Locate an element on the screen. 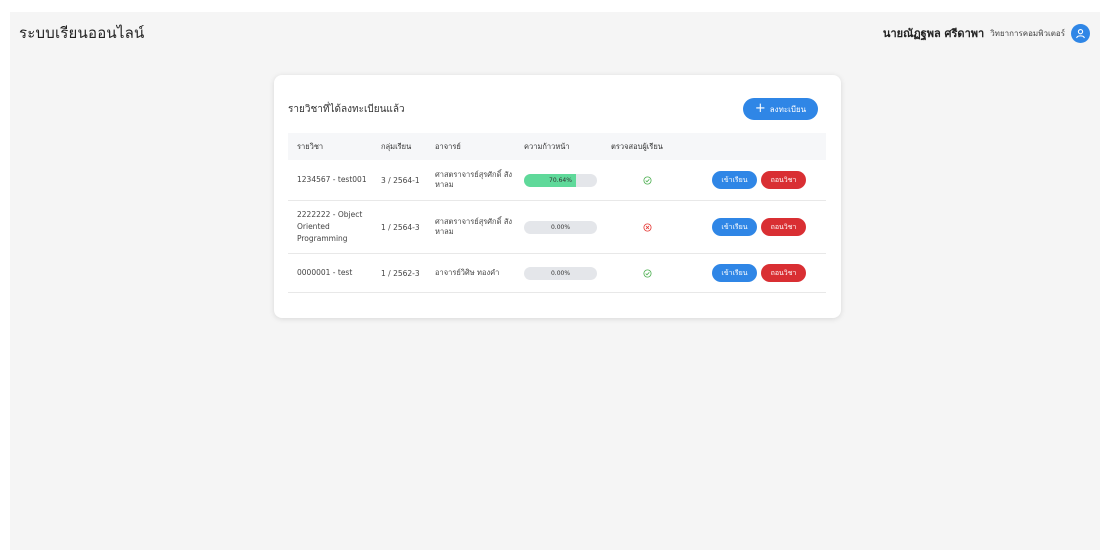 This screenshot has height=550, width=1104. column-header-group: กลุ่มเรียน is located at coordinates (396, 146).